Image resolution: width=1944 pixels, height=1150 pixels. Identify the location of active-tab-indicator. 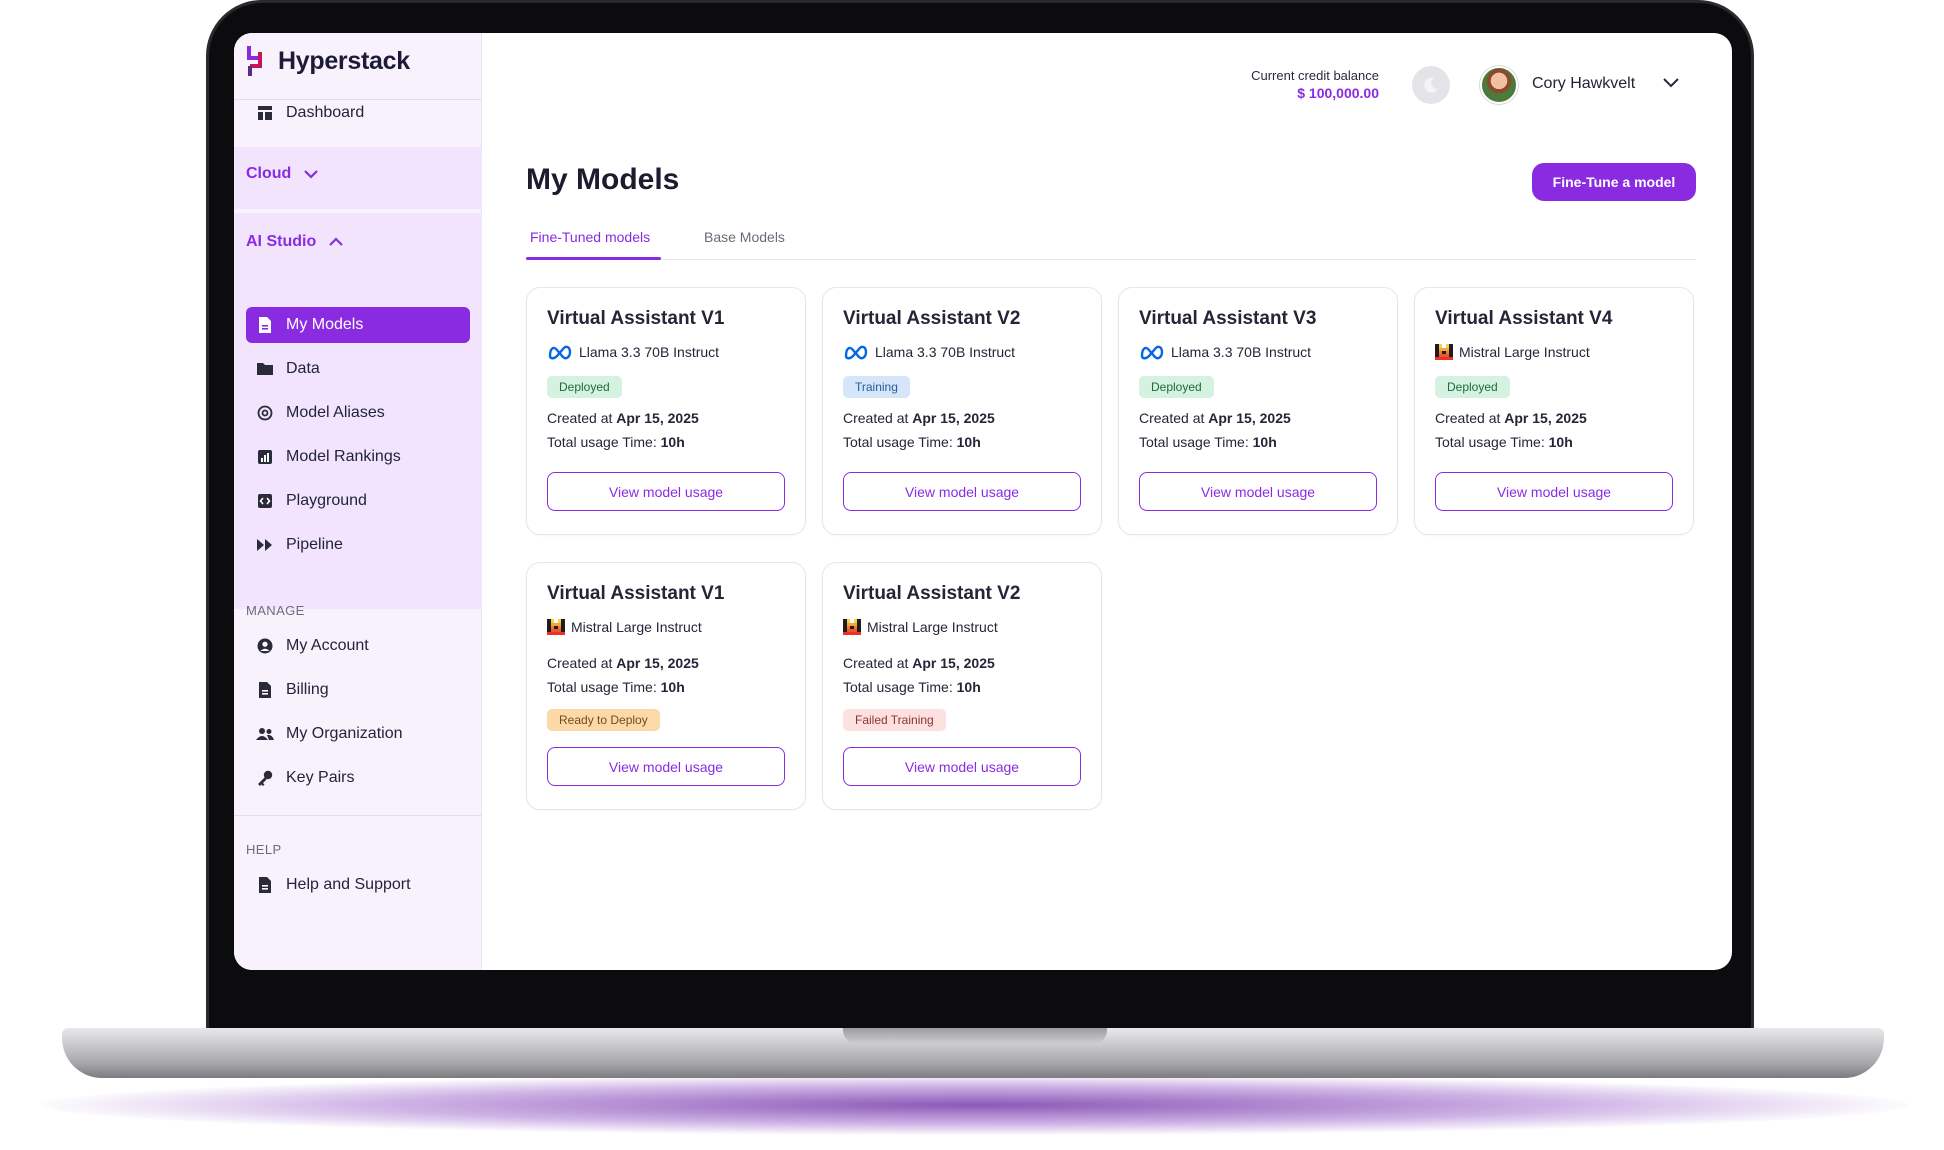
(593, 258).